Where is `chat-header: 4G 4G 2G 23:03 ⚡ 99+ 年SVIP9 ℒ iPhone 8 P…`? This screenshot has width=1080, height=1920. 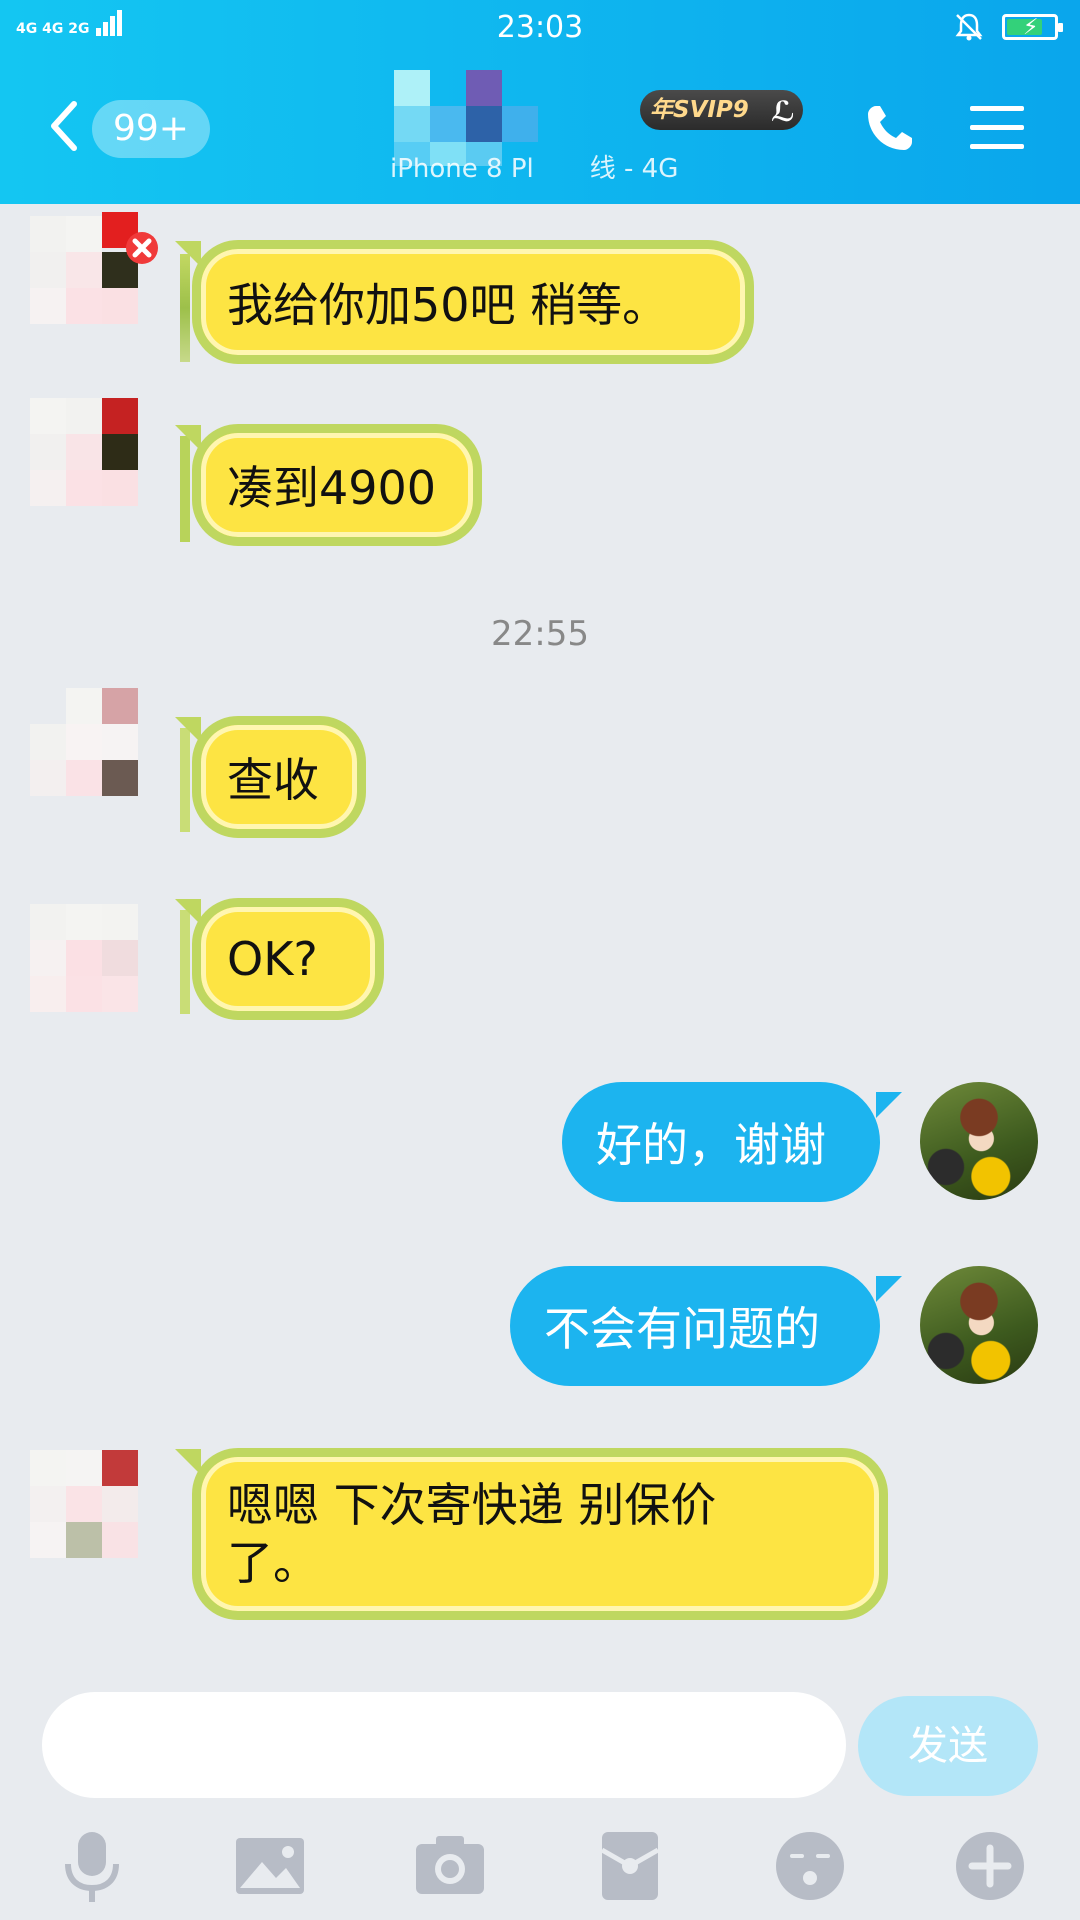
chat-header: 4G 4G 2G 23:03 ⚡ 99+ 年SVIP9 ℒ iPhone 8 P… is located at coordinates (540, 102).